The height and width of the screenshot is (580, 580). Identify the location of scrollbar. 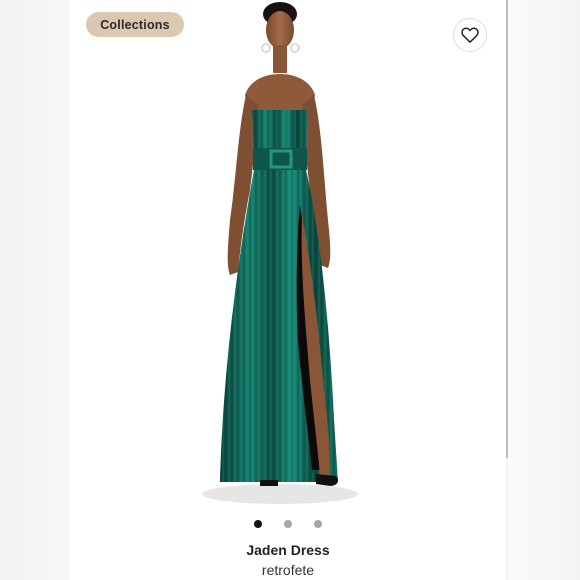
(507, 229).